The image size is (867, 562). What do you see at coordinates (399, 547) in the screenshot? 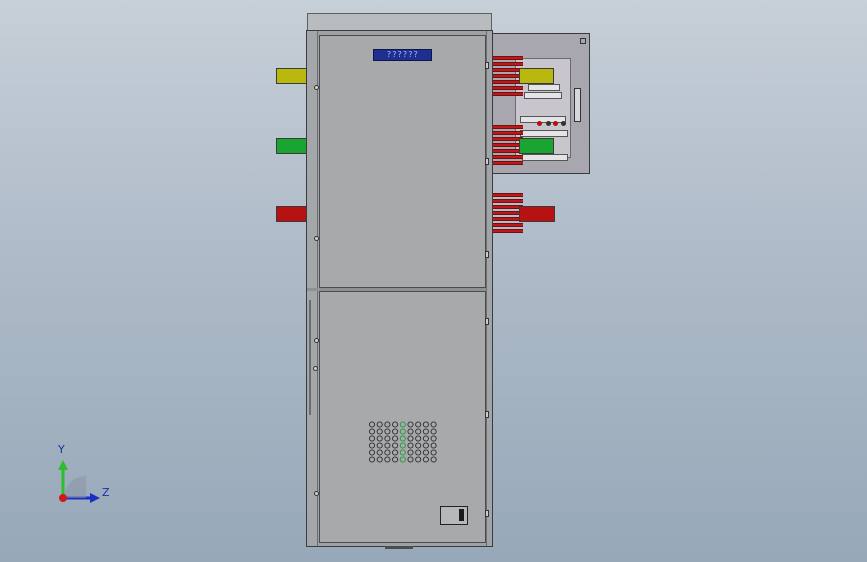
I see `cabinet-foot` at bounding box center [399, 547].